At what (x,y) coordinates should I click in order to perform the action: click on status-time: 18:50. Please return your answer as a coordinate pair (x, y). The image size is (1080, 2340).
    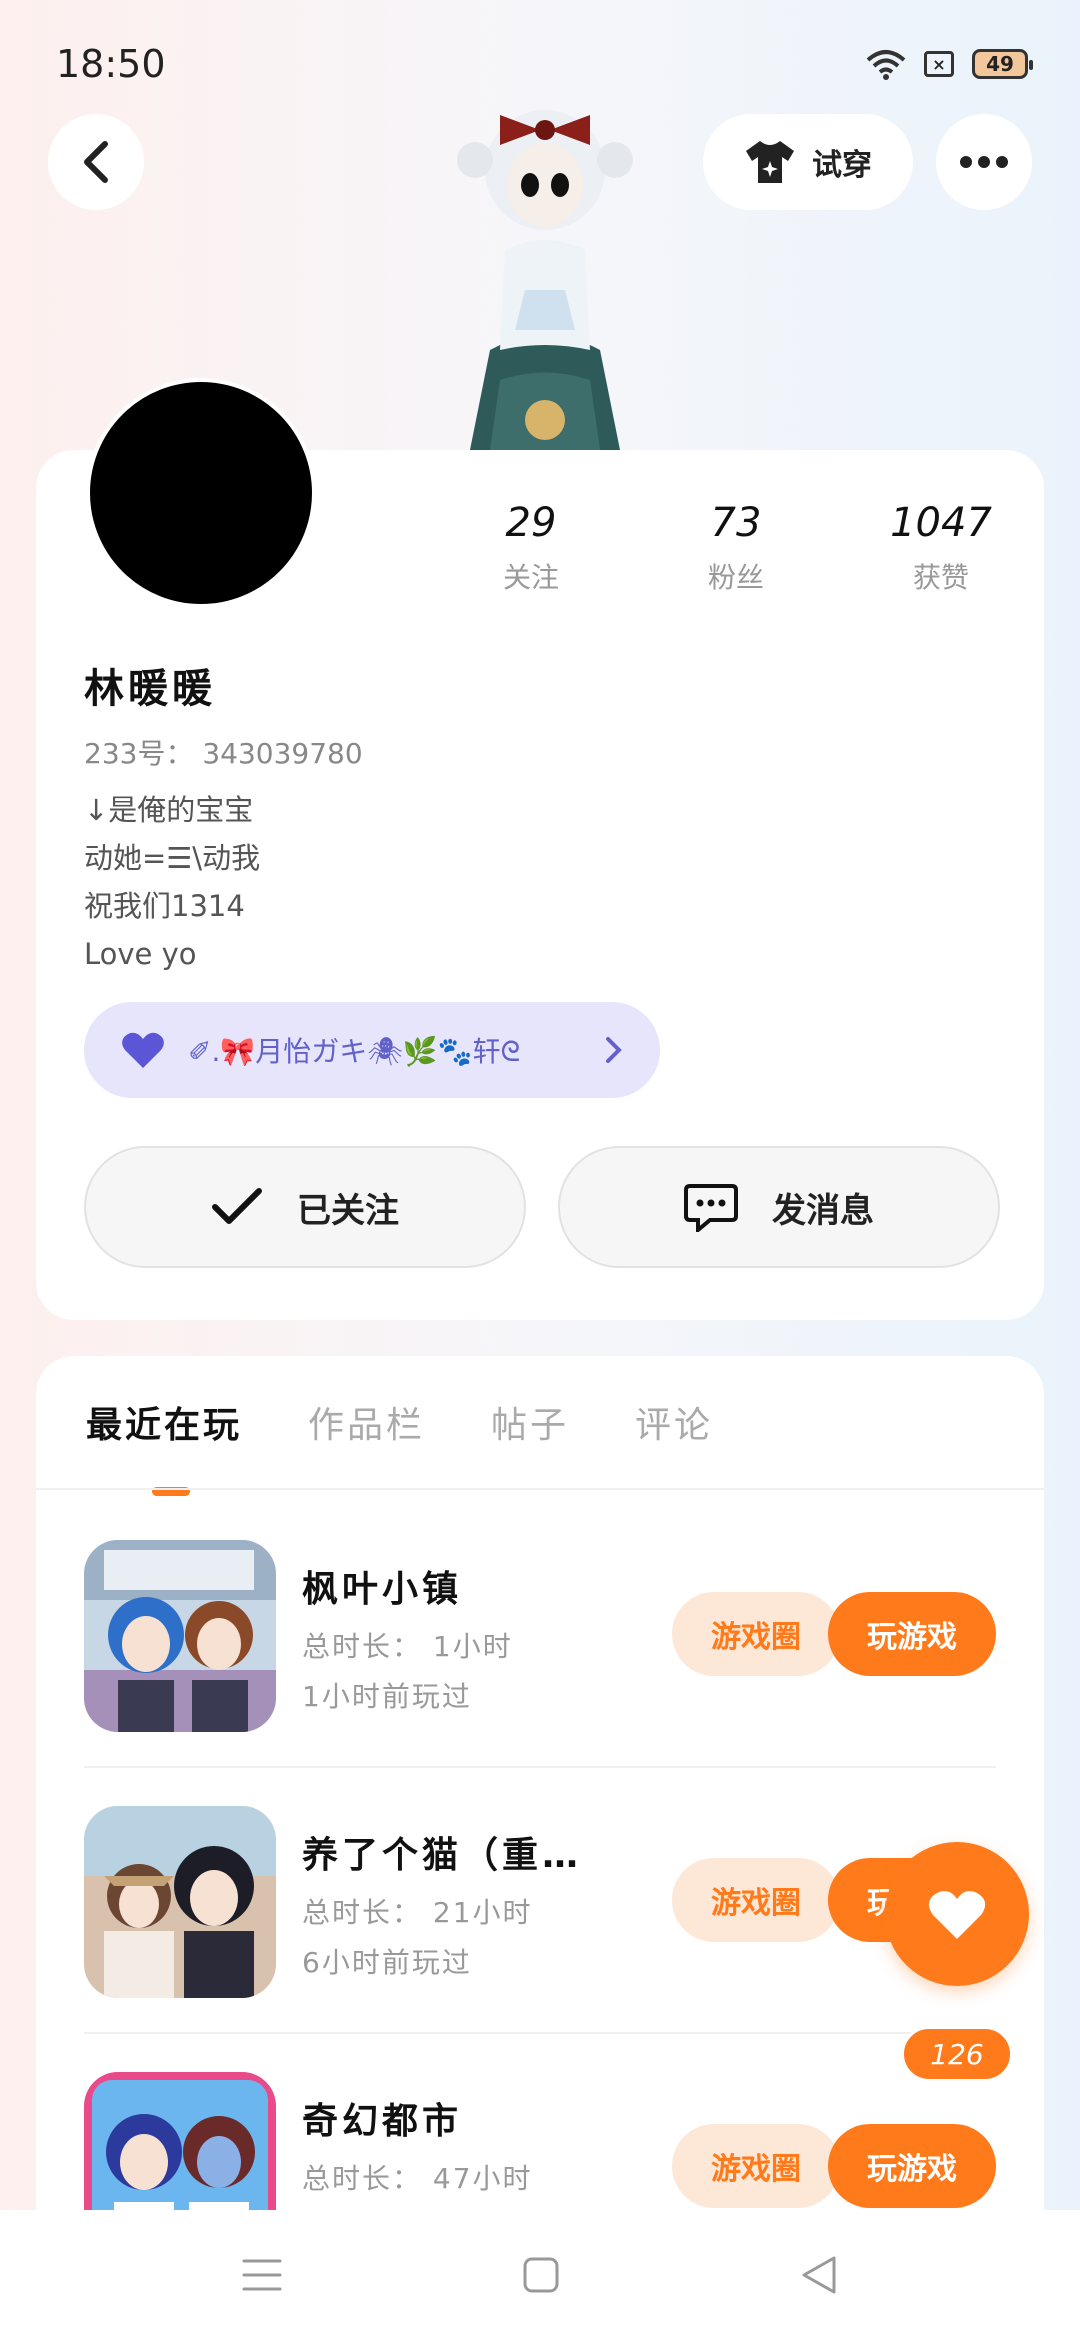
    Looking at the image, I should click on (111, 64).